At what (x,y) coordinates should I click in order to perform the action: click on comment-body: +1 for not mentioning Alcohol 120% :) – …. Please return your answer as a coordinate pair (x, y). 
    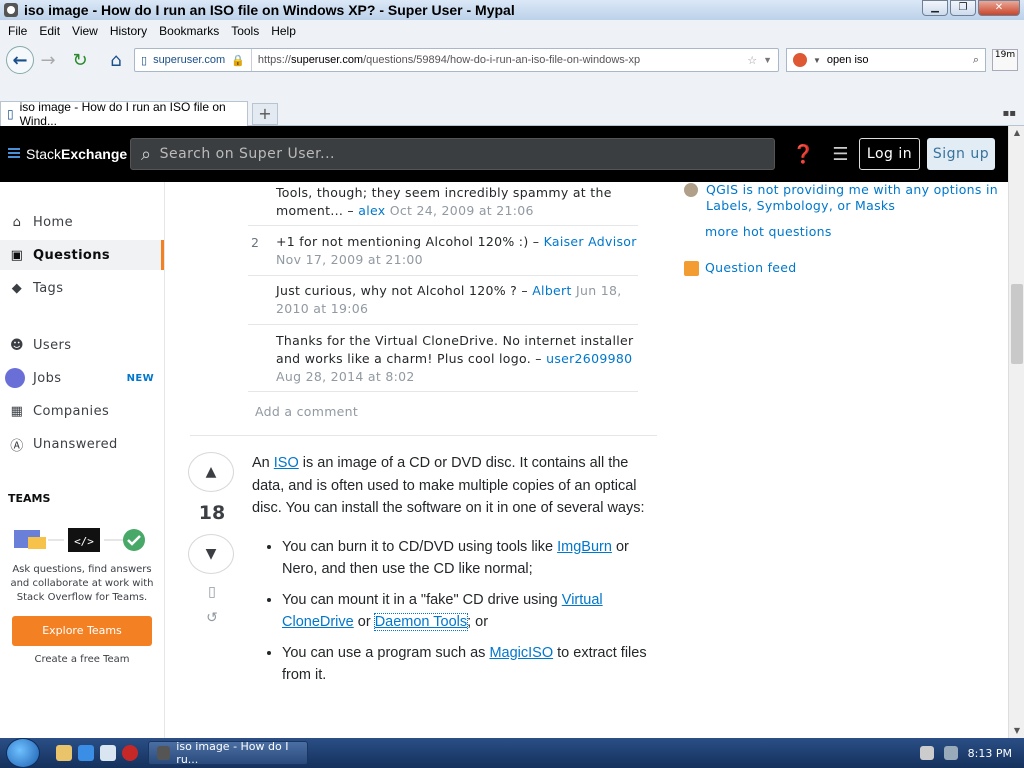
    Looking at the image, I should click on (457, 251).